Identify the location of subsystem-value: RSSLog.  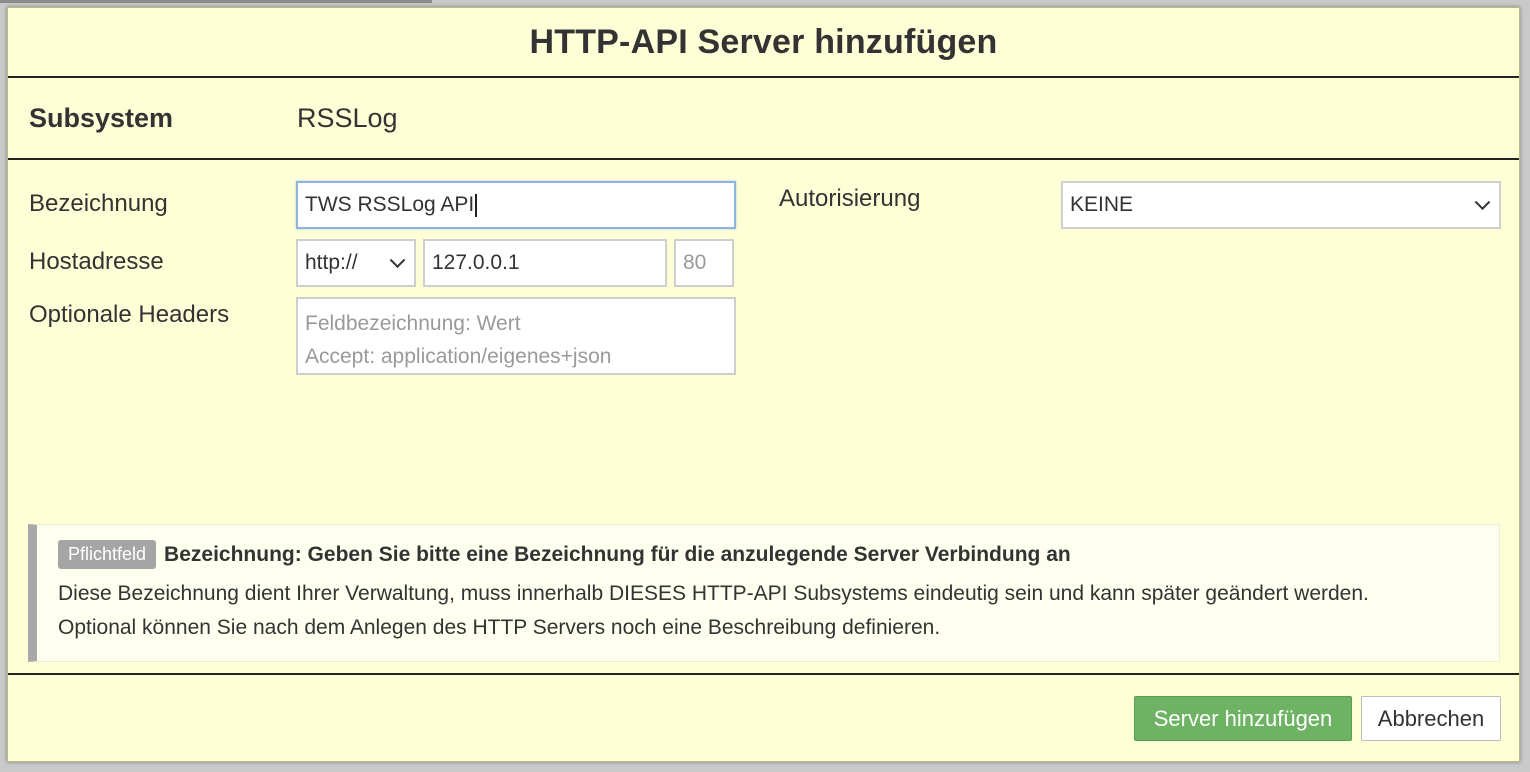
(347, 117).